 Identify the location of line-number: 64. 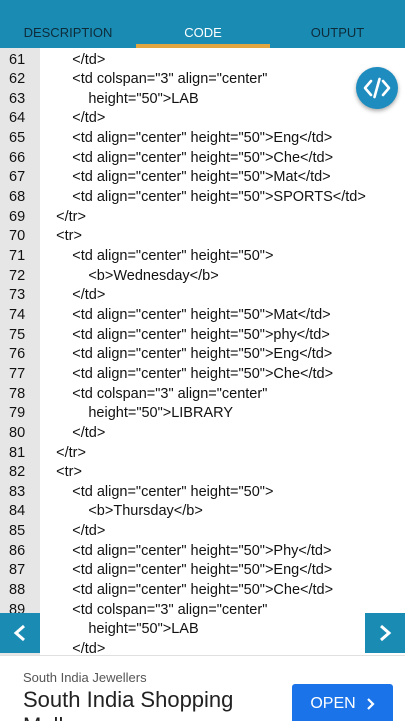
(17, 118).